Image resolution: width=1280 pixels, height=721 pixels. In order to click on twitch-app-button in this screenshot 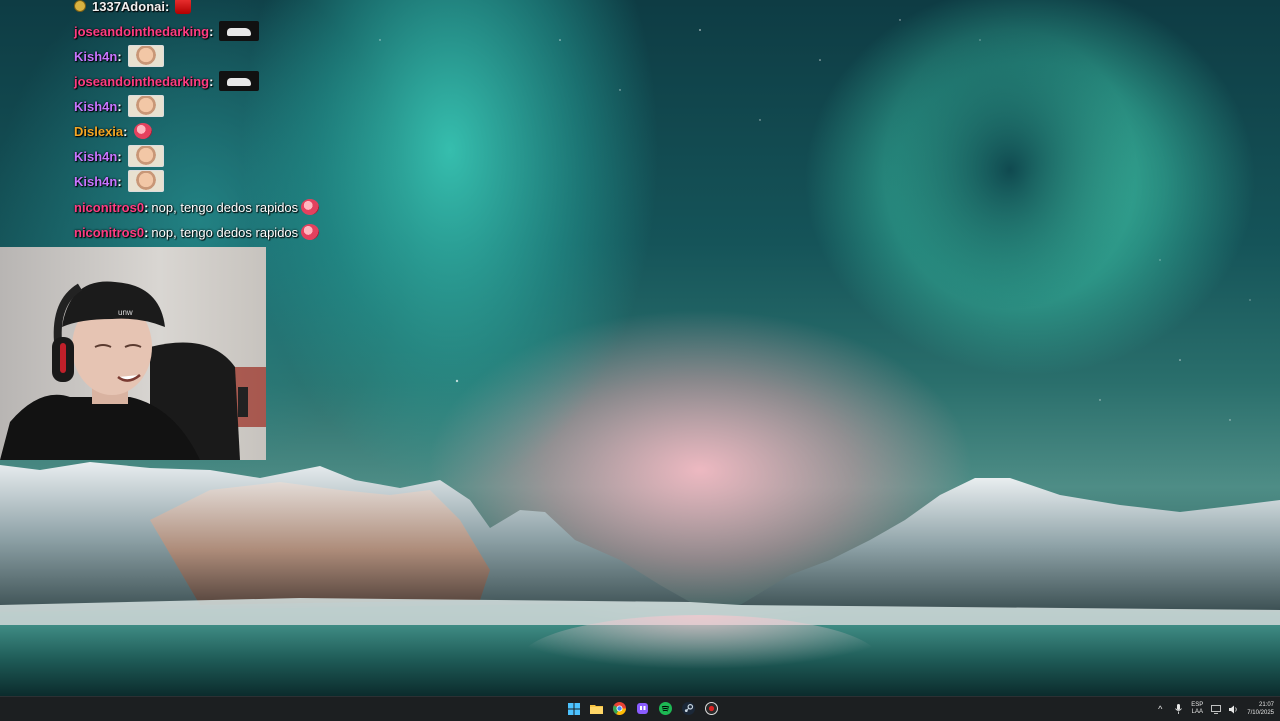, I will do `click(642, 708)`.